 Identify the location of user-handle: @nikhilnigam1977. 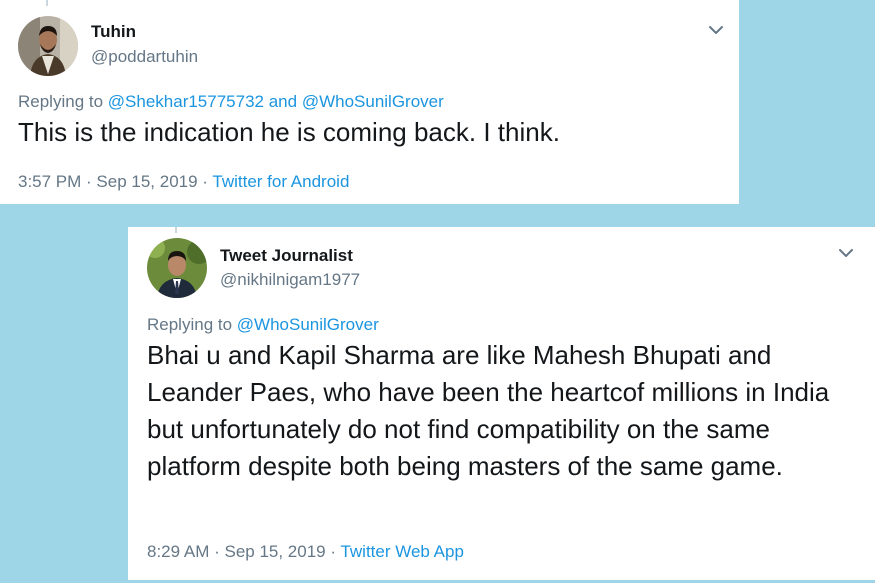
(290, 280).